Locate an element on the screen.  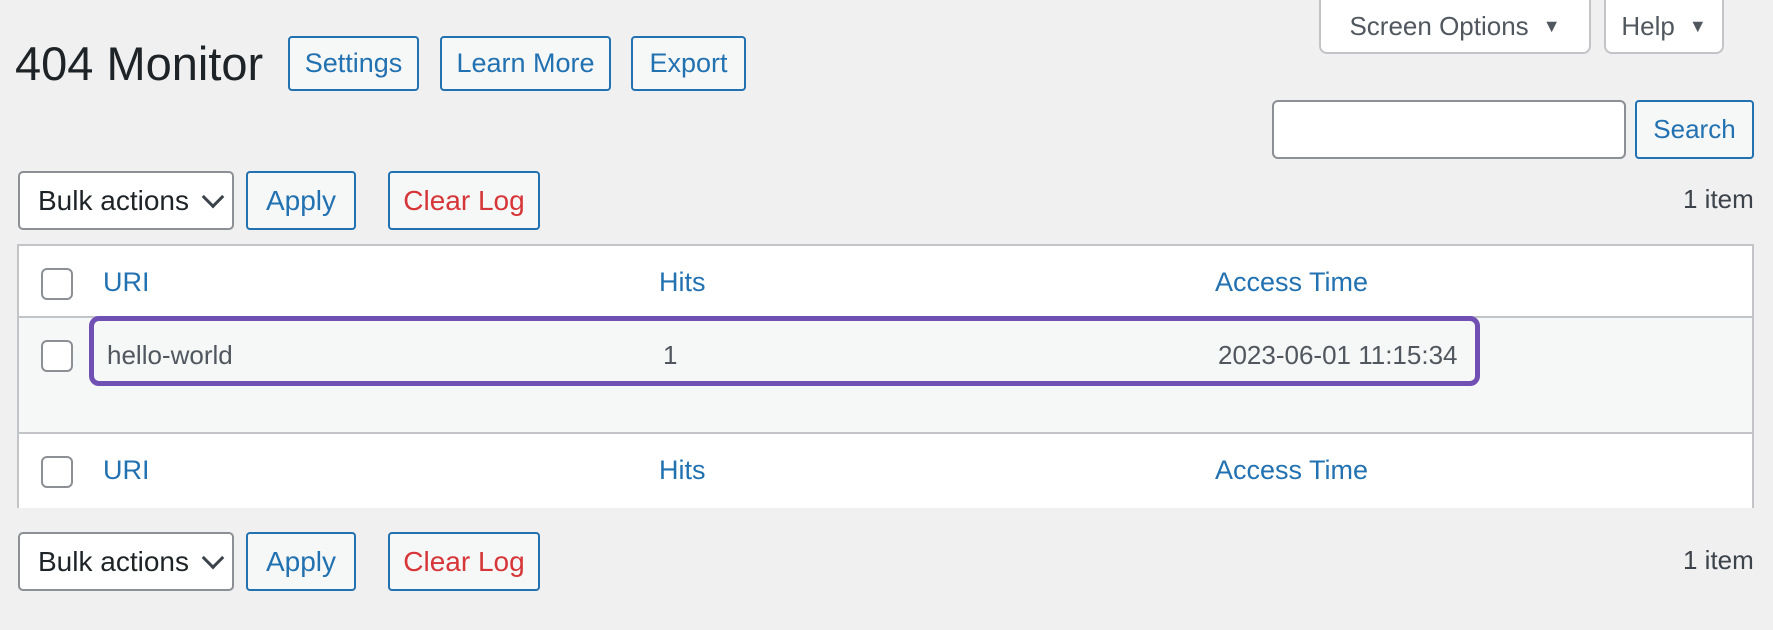
clear-log-button: Clear Log is located at coordinates (464, 200).